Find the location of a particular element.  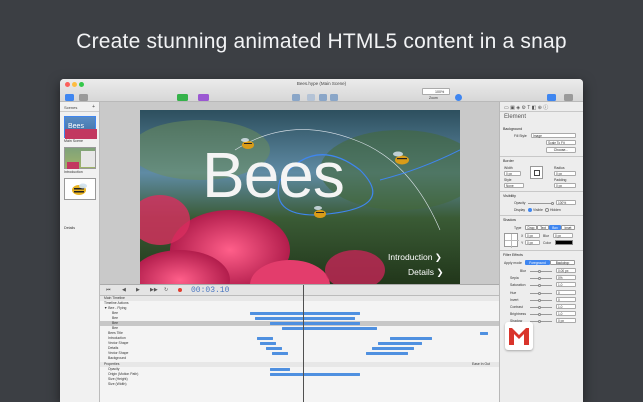

shadow-text-option: Text is located at coordinates (543, 227).